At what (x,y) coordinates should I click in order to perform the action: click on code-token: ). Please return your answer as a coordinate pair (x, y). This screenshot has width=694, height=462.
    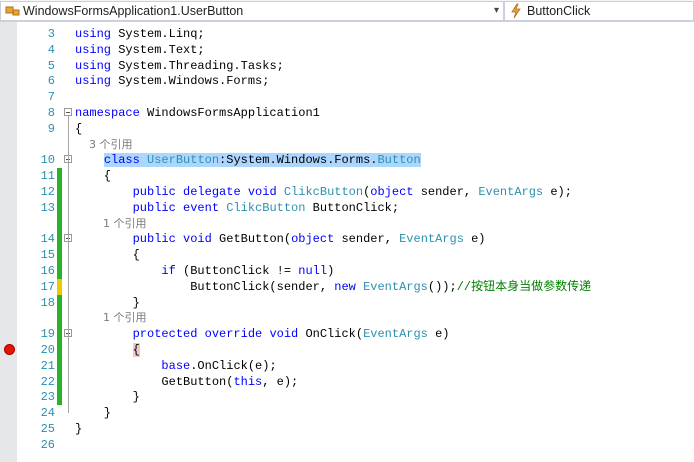
    Looking at the image, I should click on (331, 271).